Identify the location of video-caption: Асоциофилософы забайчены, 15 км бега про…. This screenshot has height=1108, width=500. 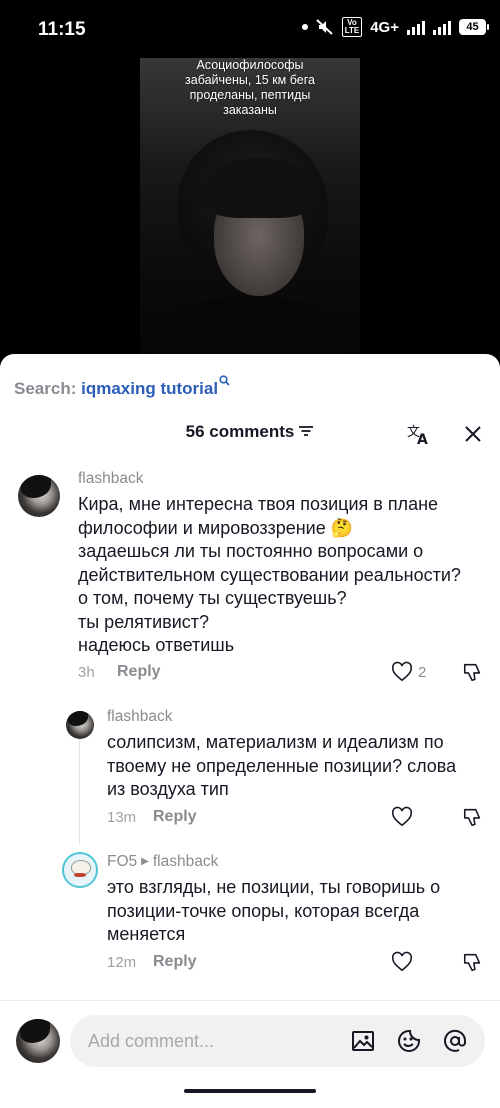
(250, 87).